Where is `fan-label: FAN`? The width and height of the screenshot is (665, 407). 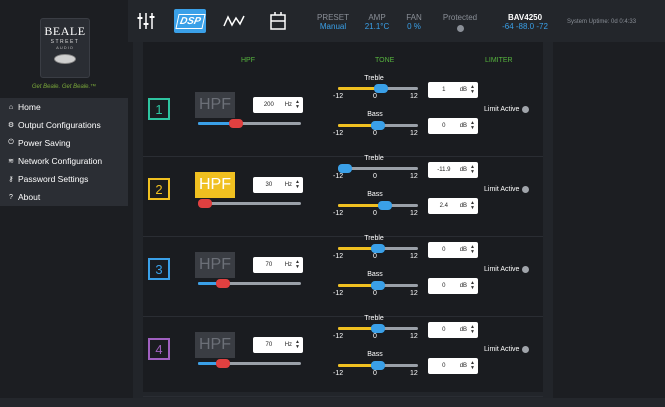 fan-label: FAN is located at coordinates (414, 17).